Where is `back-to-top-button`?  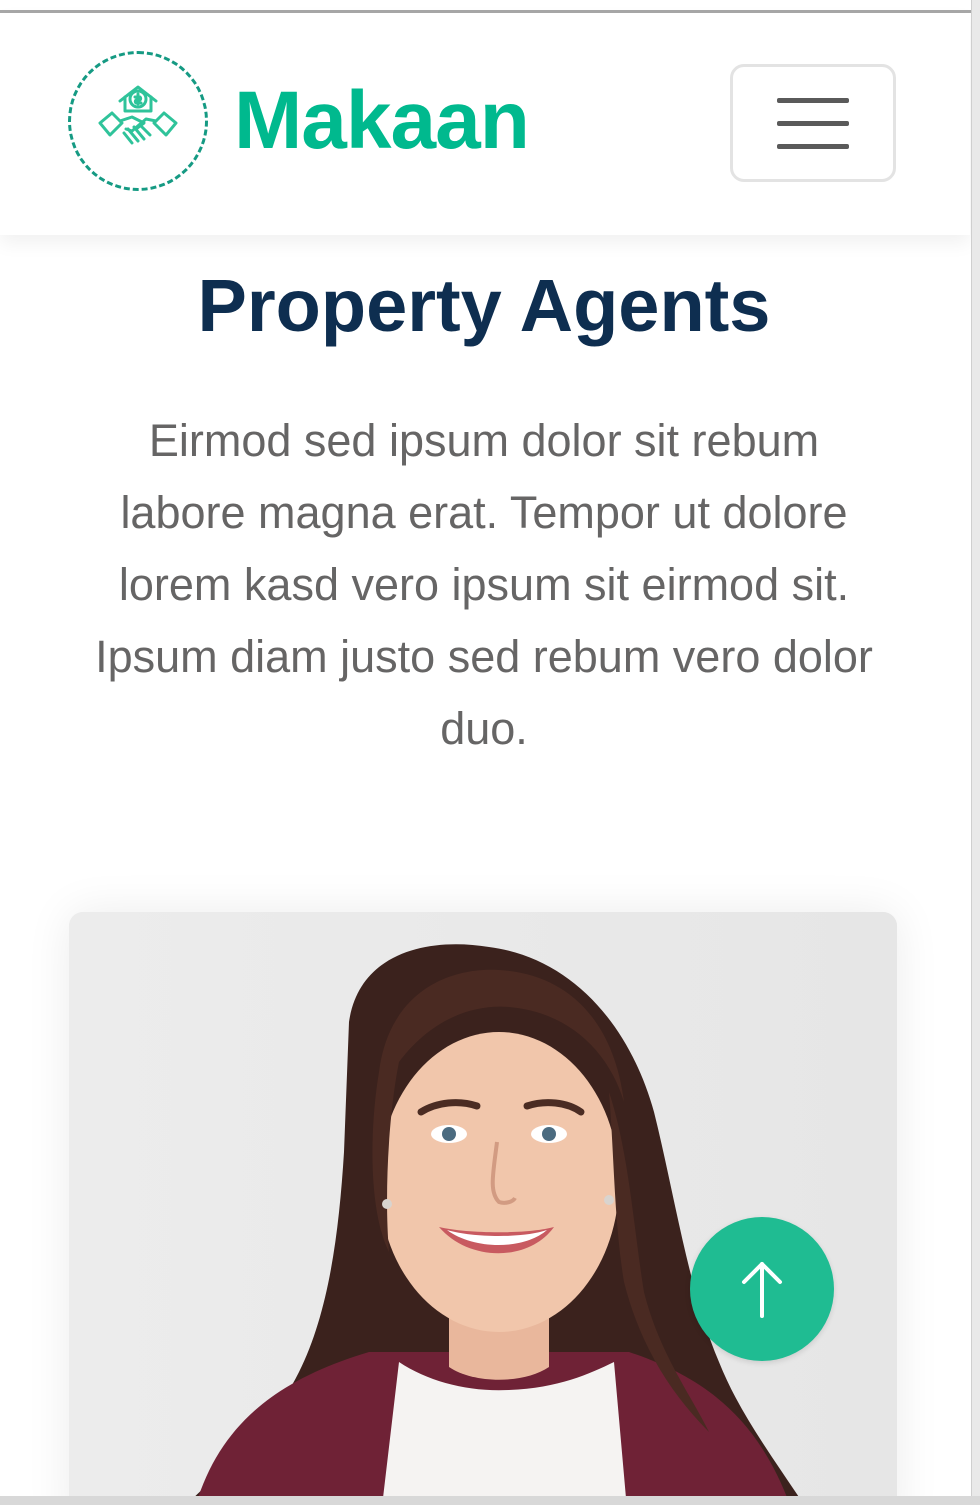 back-to-top-button is located at coordinates (762, 1289).